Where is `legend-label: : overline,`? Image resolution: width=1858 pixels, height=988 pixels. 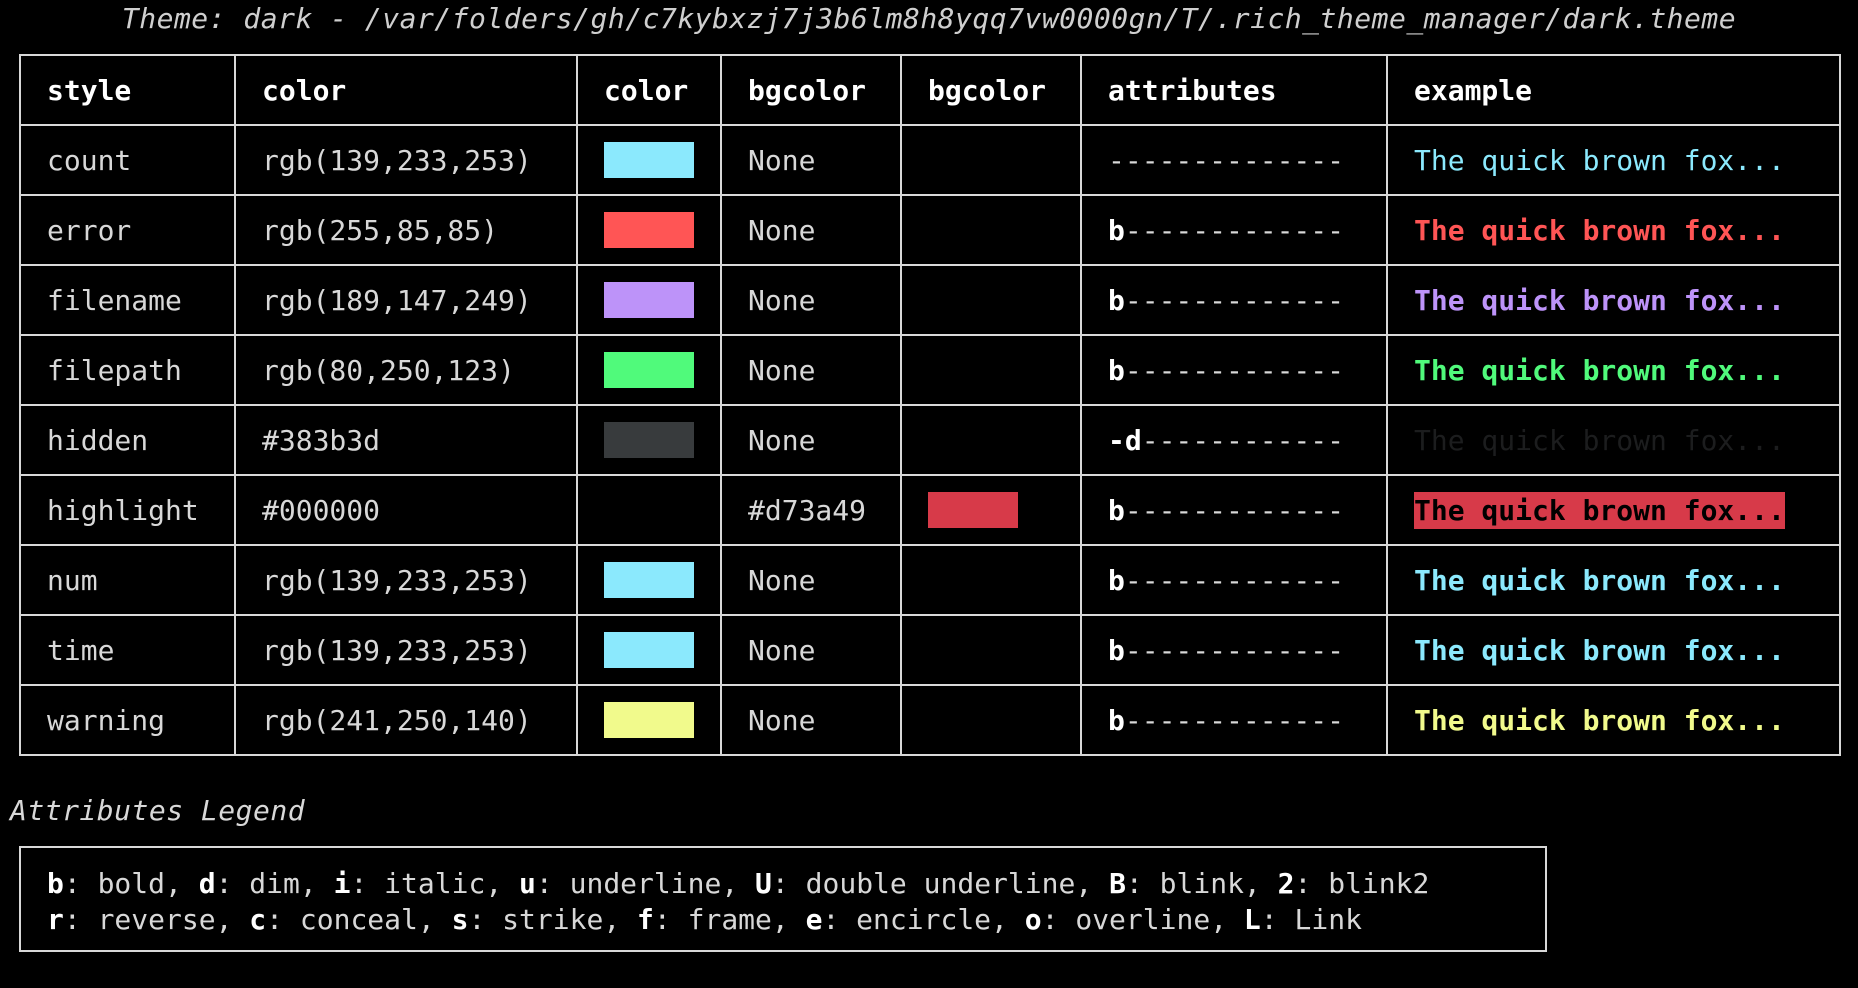
legend-label: : overline, is located at coordinates (1142, 919).